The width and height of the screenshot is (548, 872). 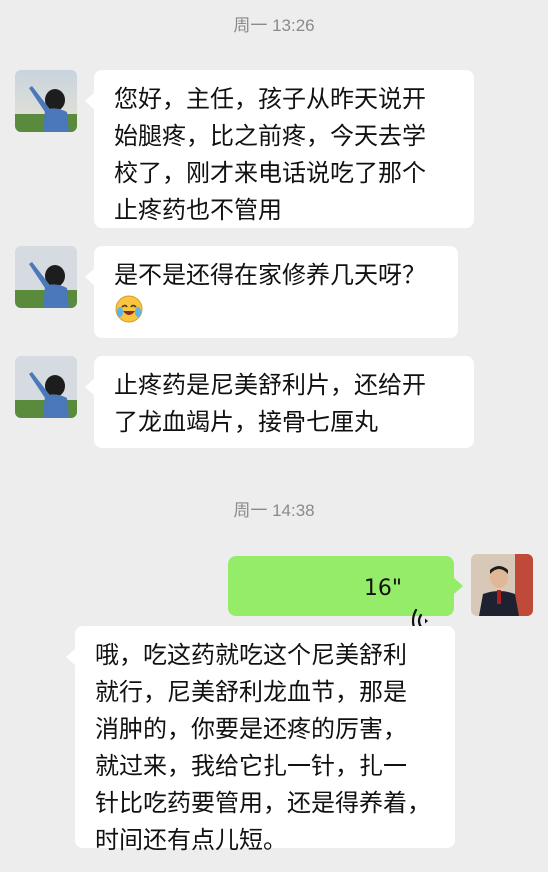 What do you see at coordinates (274, 25) in the screenshot?
I see `timestamp: 周一 13:26` at bounding box center [274, 25].